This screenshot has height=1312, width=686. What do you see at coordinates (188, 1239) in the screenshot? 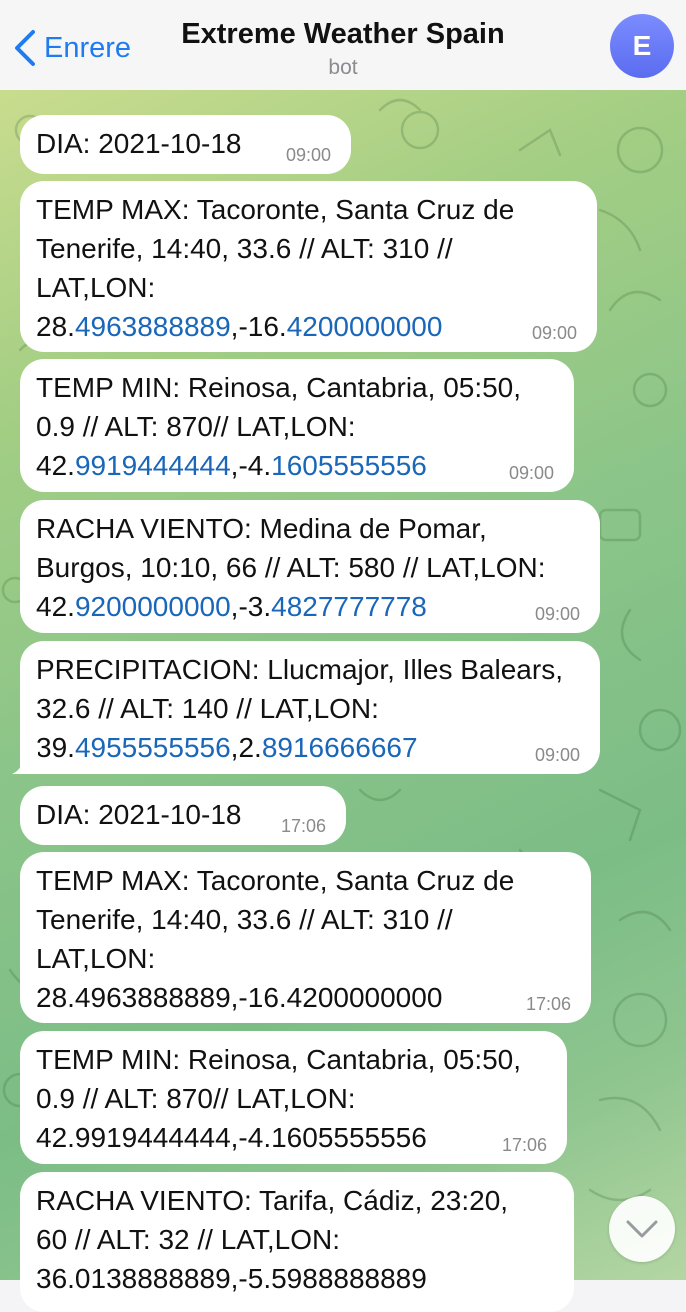
I see `message-text: 60 // ALT: 32 // LAT,LON:` at bounding box center [188, 1239].